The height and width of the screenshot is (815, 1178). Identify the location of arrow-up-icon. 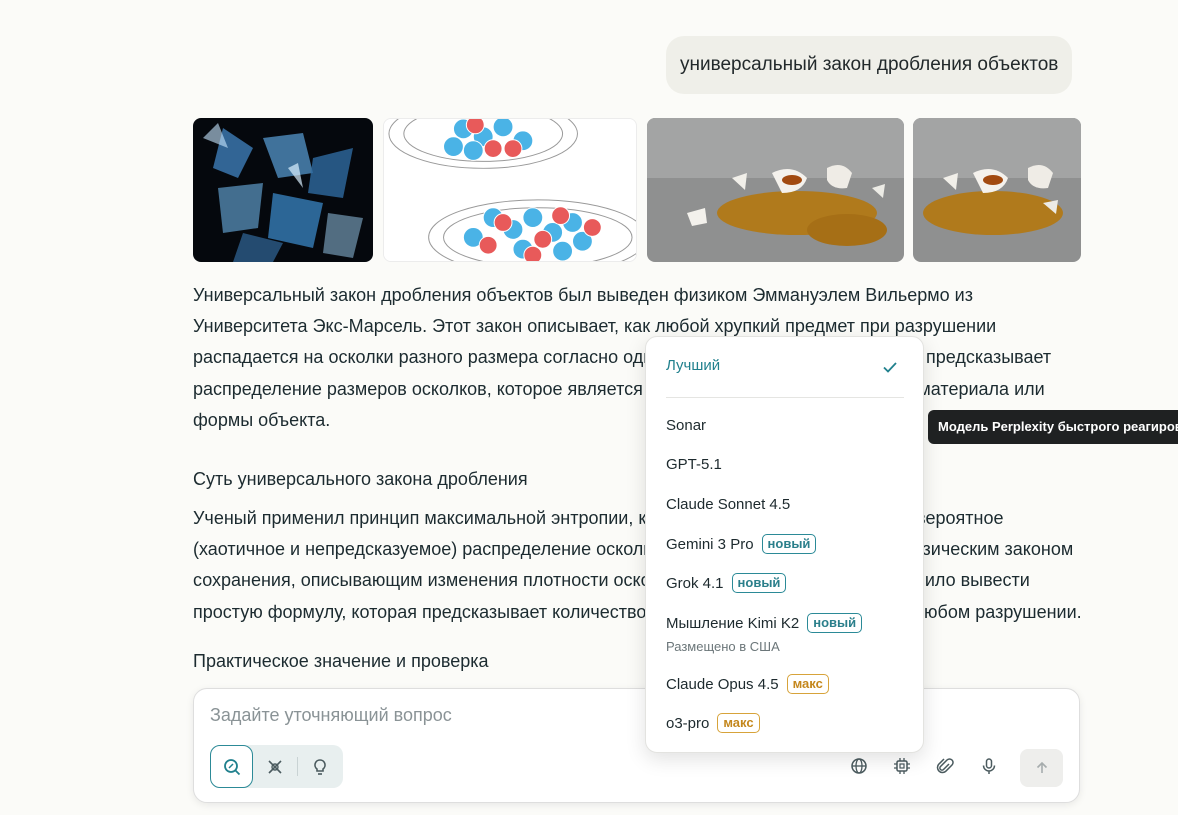
(1041, 767).